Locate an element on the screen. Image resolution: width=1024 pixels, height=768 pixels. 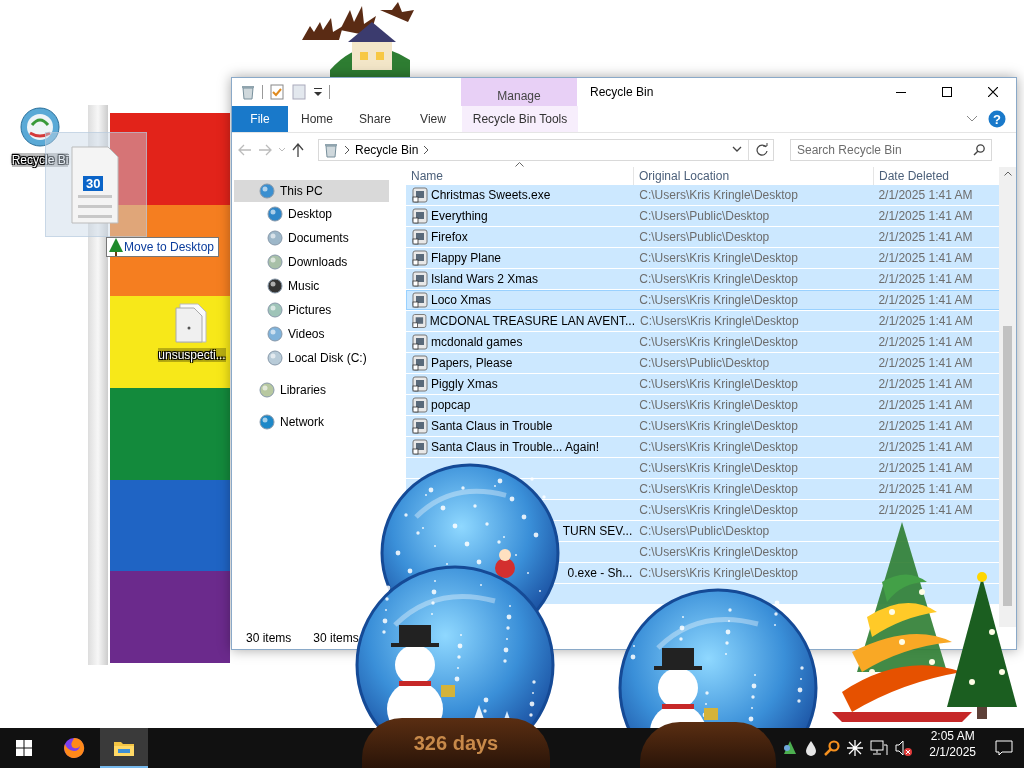
address-bar: Recycle Bin is located at coordinates (546, 150).